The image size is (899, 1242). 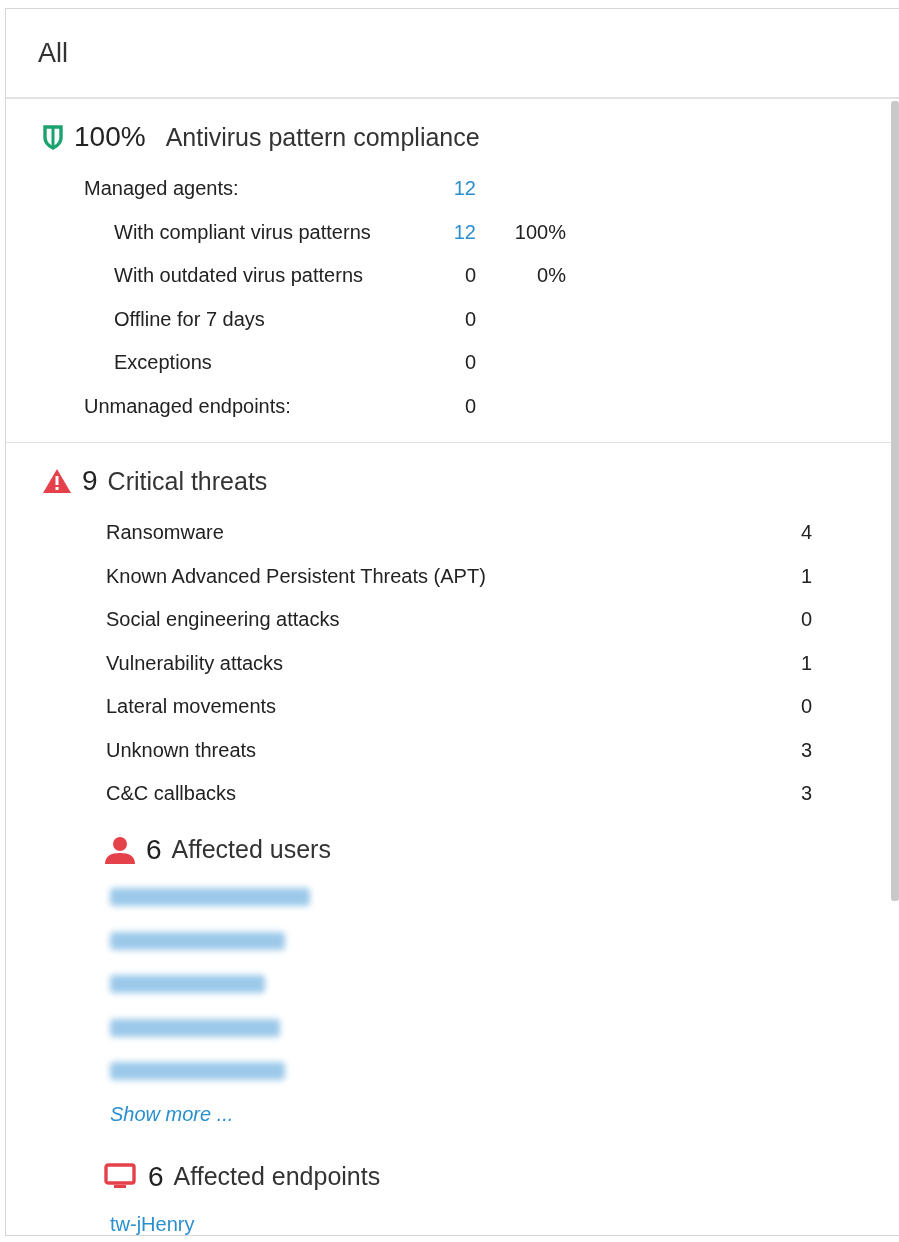 I want to click on monitor-icon, so click(x=121, y=1176).